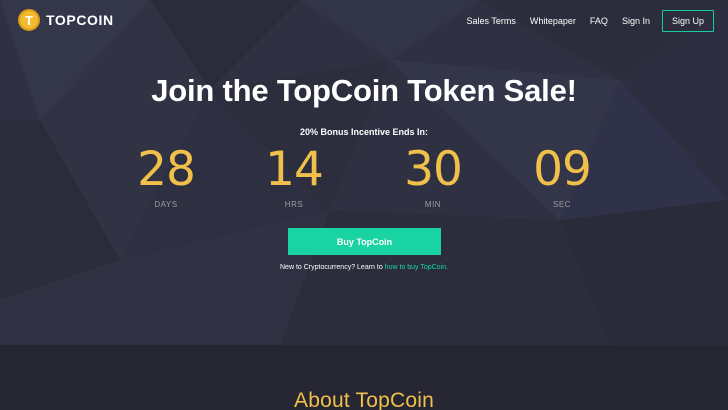 Image resolution: width=728 pixels, height=410 pixels. What do you see at coordinates (433, 204) in the screenshot?
I see `countdown-minutes-label: MIN` at bounding box center [433, 204].